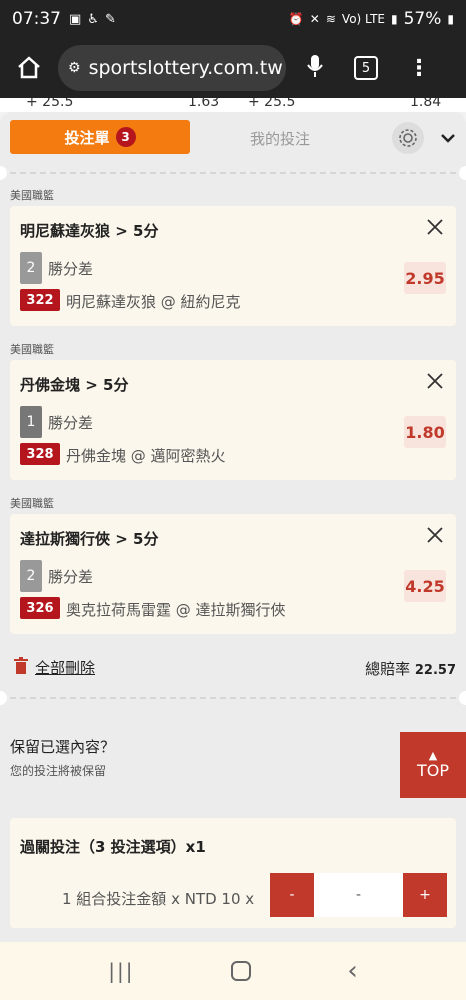  I want to click on bet-num-box: 1, so click(31, 422).